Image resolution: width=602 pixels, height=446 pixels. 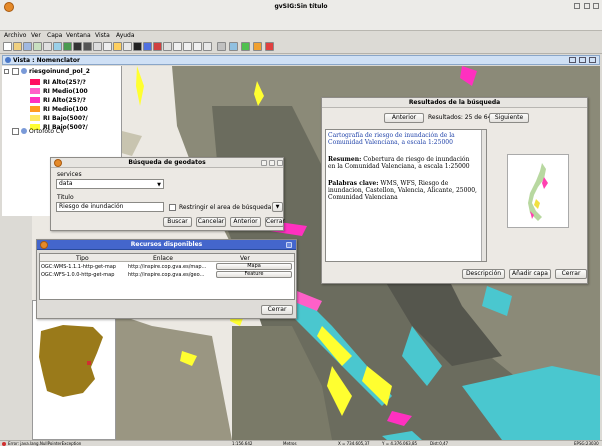 What do you see at coordinates (47, 60) in the screenshot?
I see `view-title: Vista : Nomenclator` at bounding box center [47, 60].